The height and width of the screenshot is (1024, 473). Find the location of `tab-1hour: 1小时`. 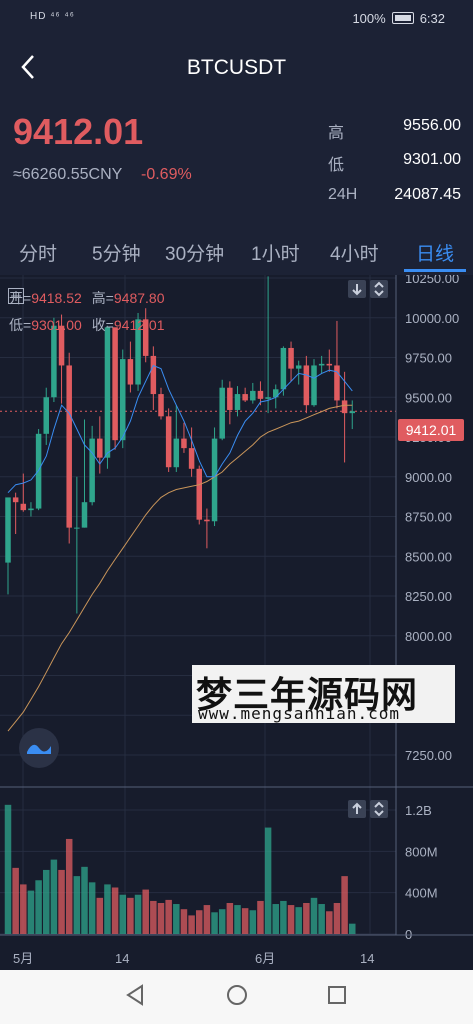

tab-1hour: 1小时 is located at coordinates (275, 252).